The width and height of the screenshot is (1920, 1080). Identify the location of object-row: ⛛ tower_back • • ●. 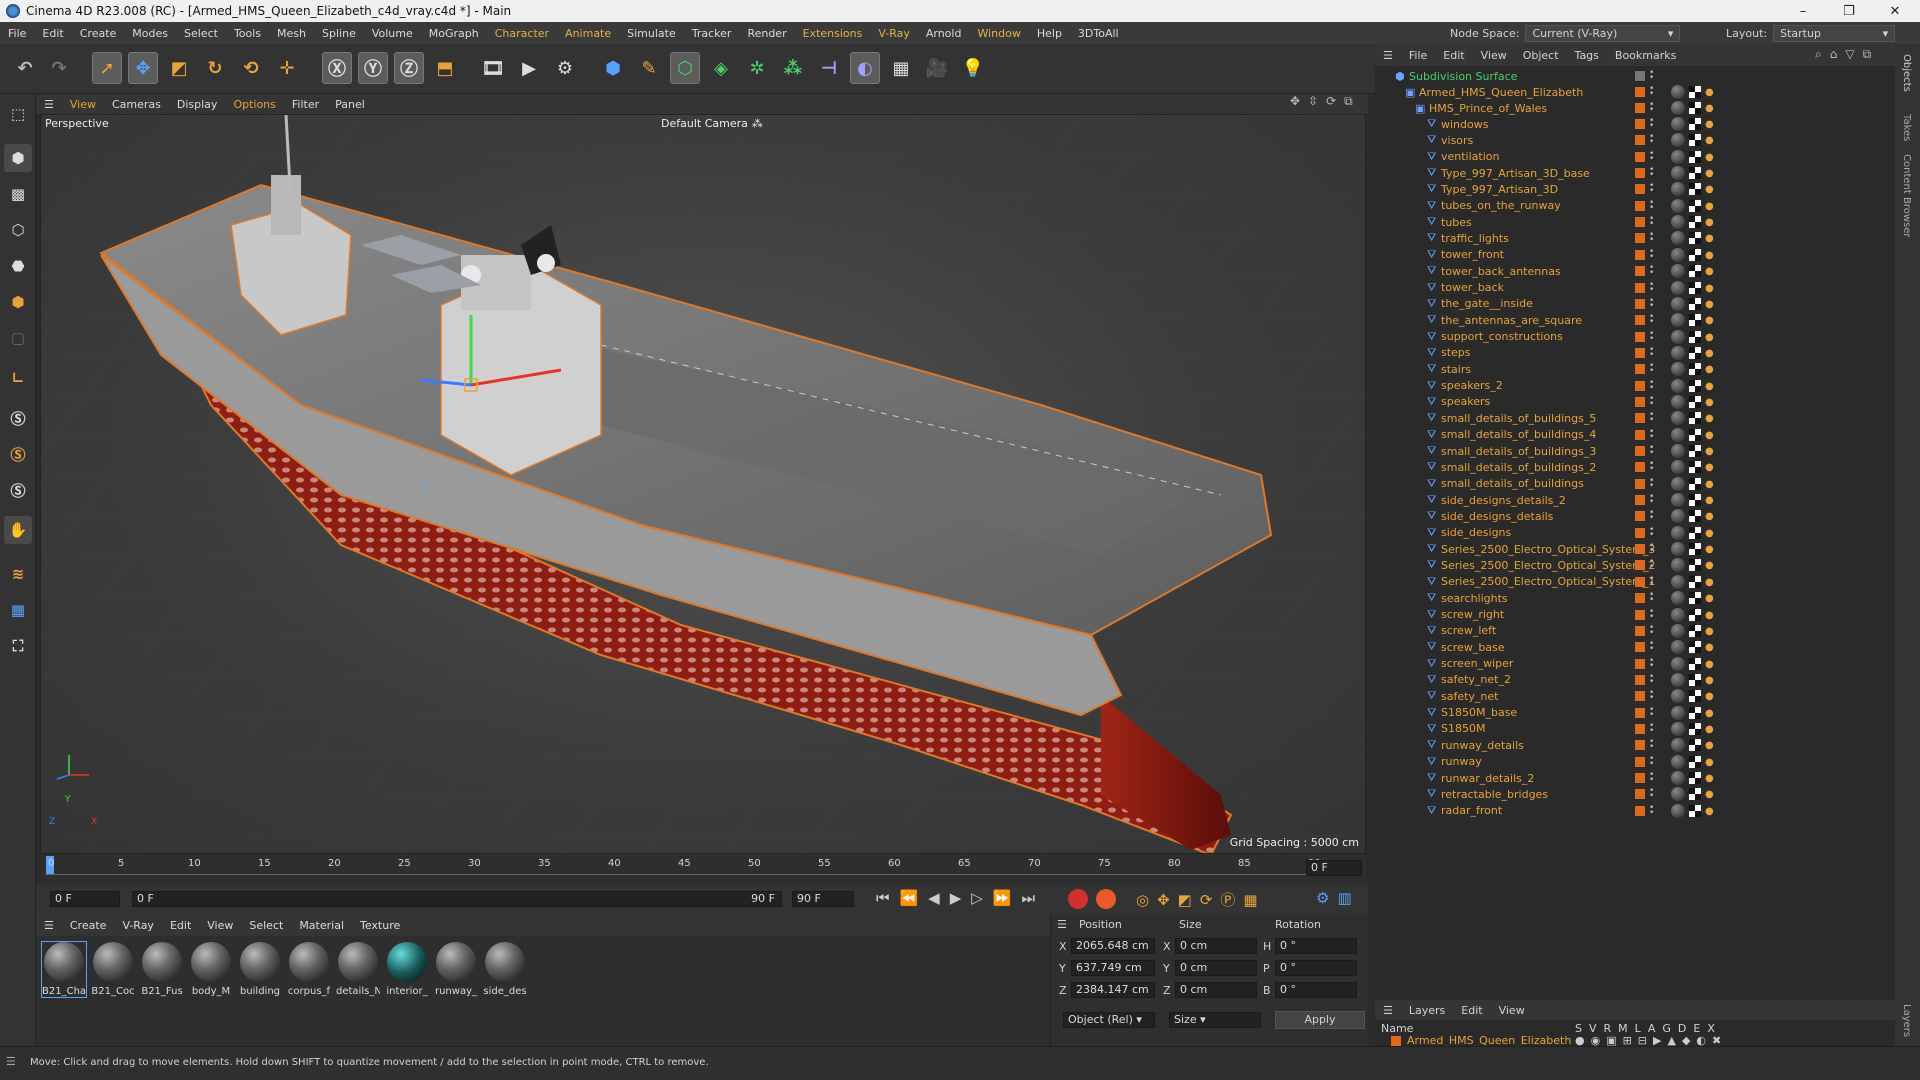
(1635, 288).